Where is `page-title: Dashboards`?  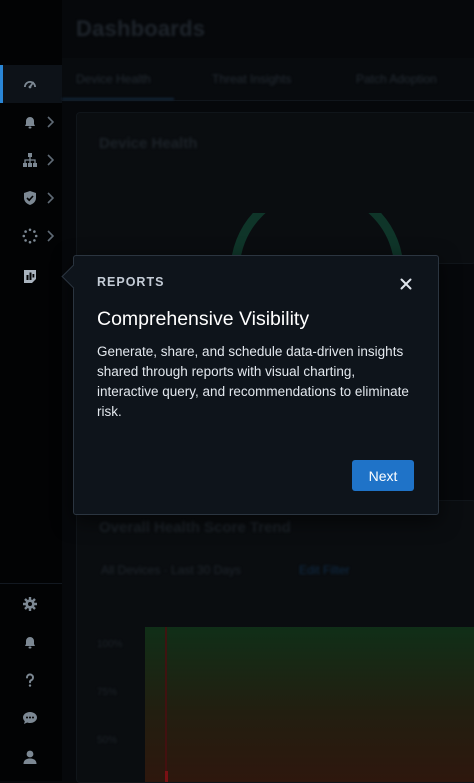 page-title: Dashboards is located at coordinates (141, 28).